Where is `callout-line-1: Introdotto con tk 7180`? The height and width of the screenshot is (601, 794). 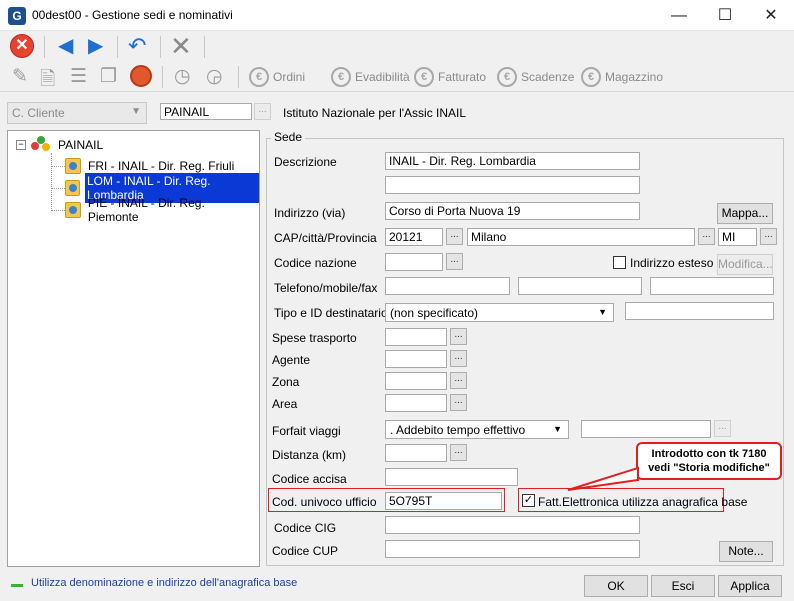
callout-line-1: Introdotto con tk 7180 is located at coordinates (709, 454).